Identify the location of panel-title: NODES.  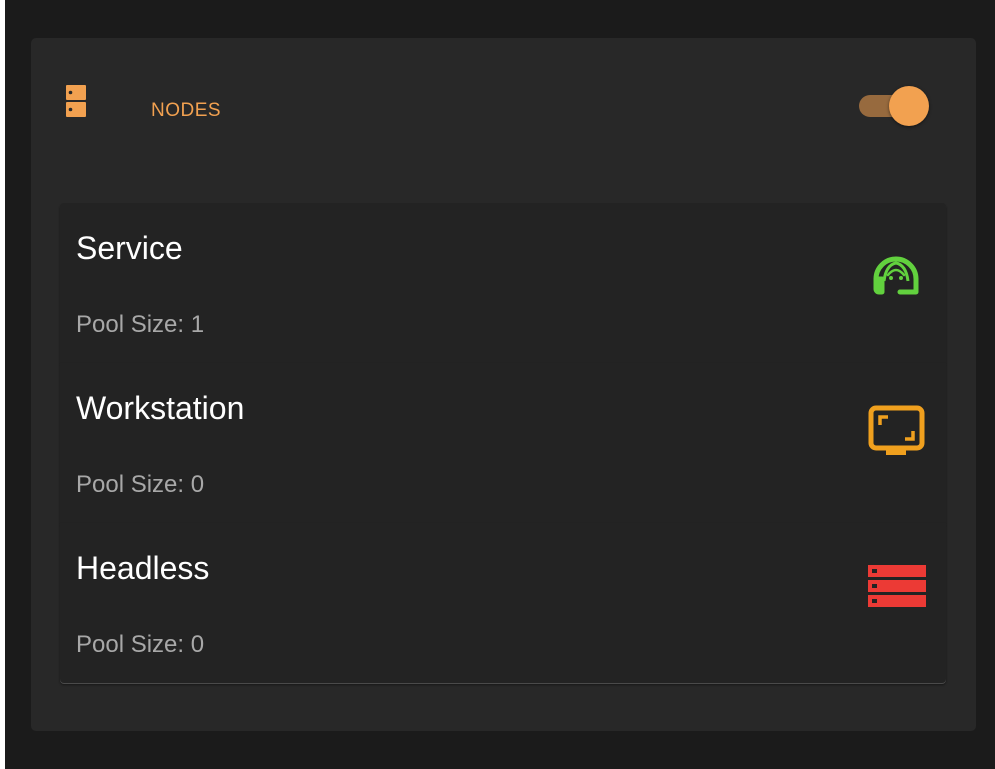
(186, 110).